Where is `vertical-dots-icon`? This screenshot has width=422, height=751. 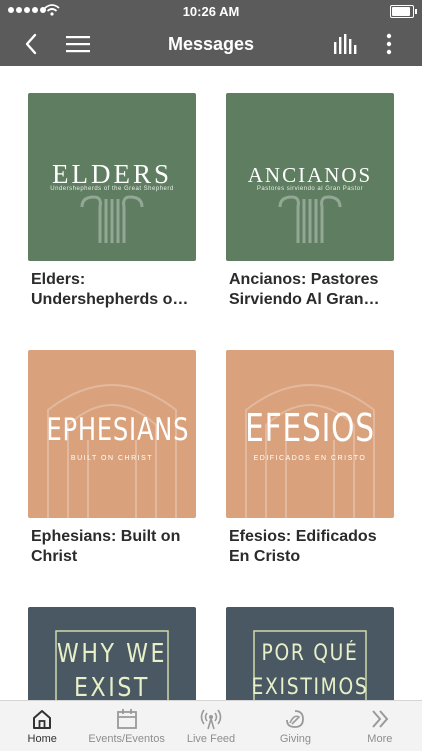 vertical-dots-icon is located at coordinates (389, 44).